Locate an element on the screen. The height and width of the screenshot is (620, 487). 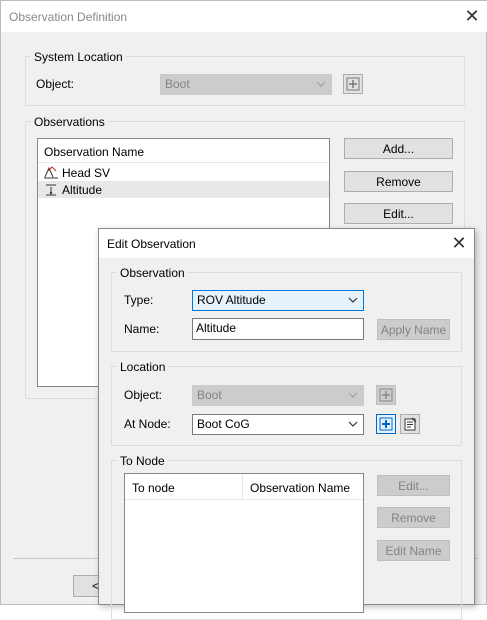
main-object-select: Boot is located at coordinates (246, 84).